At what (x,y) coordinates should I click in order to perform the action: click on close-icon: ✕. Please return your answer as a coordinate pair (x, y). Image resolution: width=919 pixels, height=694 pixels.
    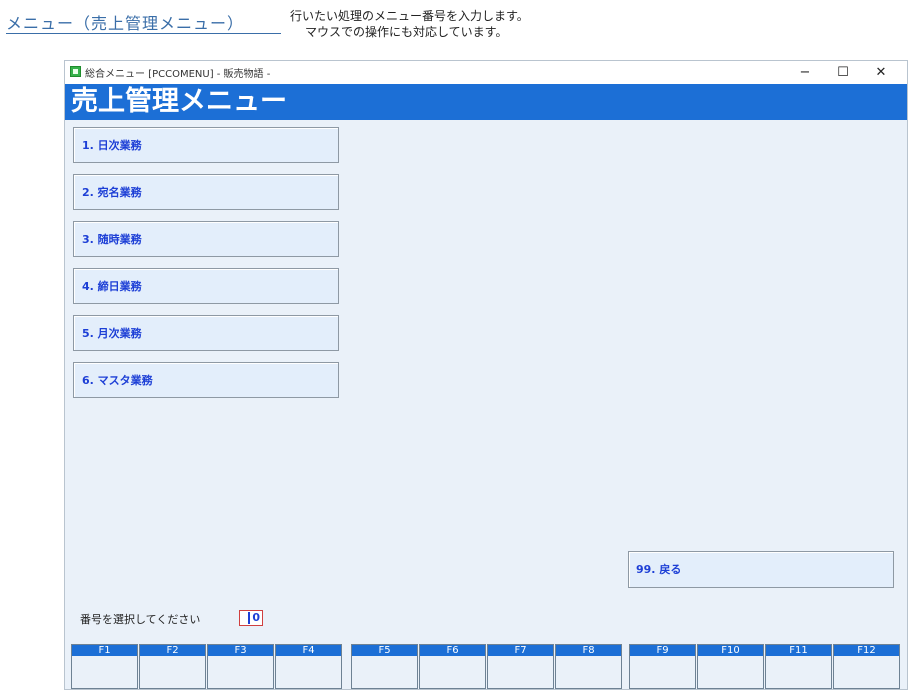
    Looking at the image, I should click on (881, 72).